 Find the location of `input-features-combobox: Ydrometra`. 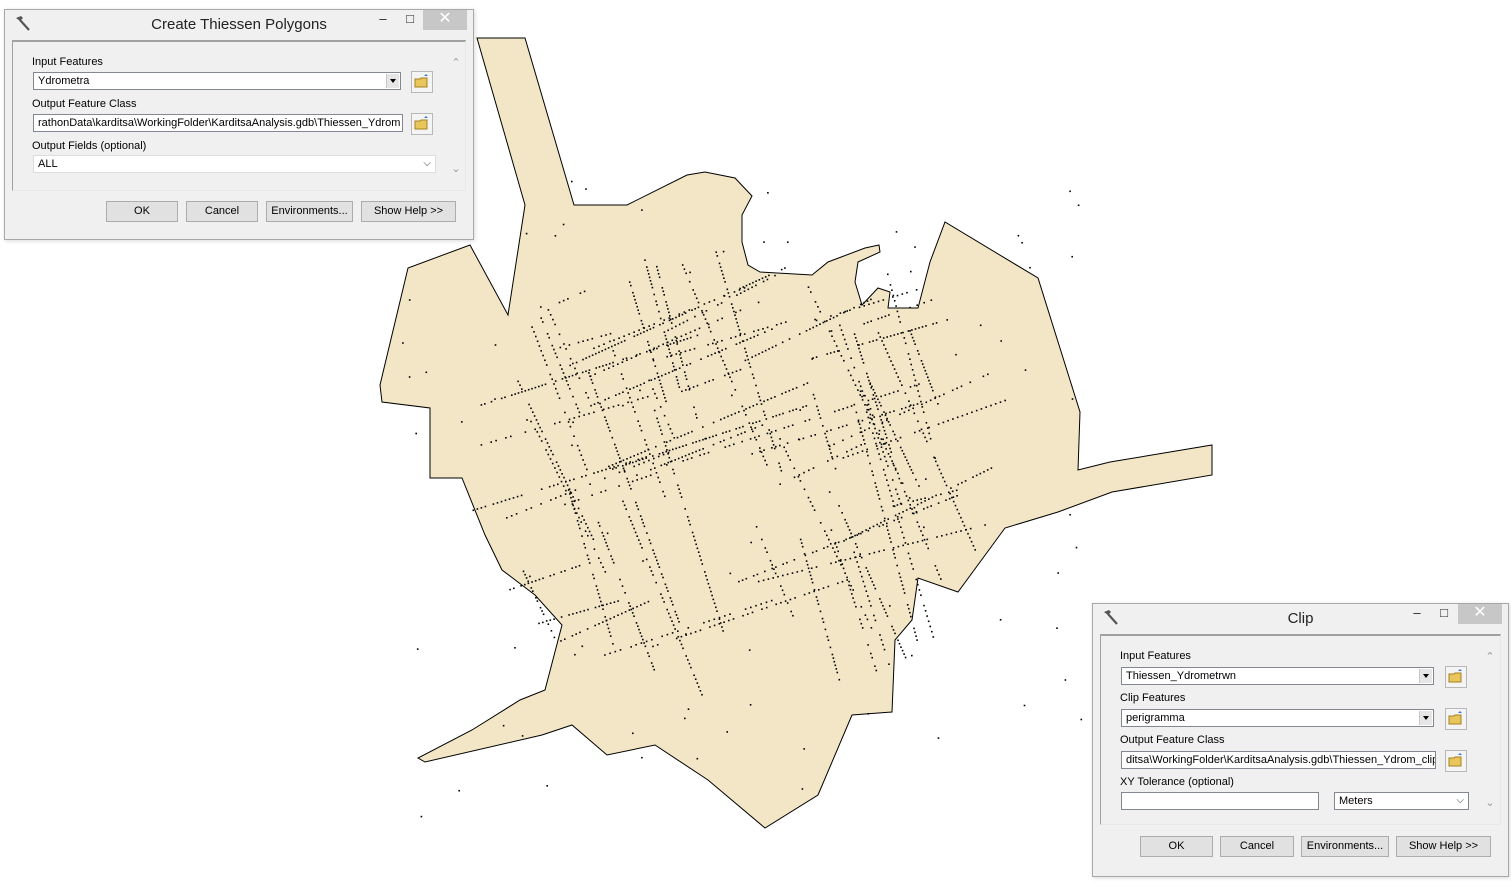

input-features-combobox: Ydrometra is located at coordinates (217, 81).